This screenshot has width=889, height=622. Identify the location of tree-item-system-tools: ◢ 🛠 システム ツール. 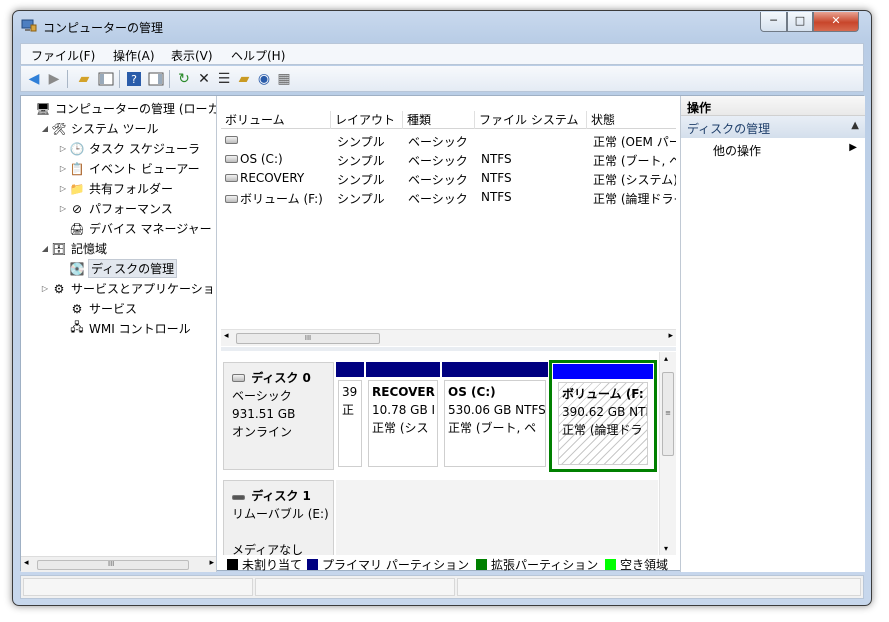
(99, 128).